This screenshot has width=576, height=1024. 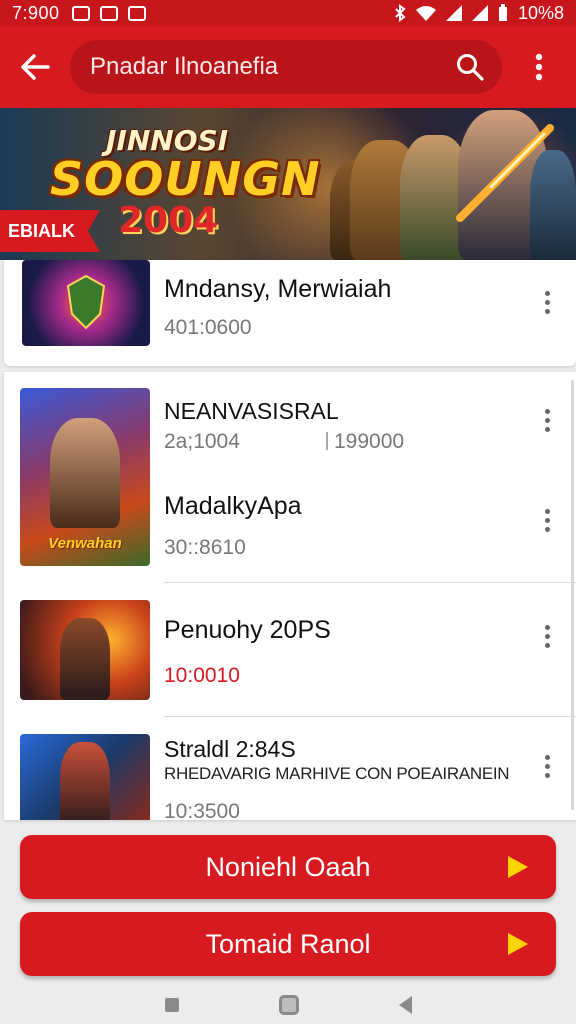 What do you see at coordinates (50, 231) in the screenshot?
I see `banner-ribbon: EBIALK` at bounding box center [50, 231].